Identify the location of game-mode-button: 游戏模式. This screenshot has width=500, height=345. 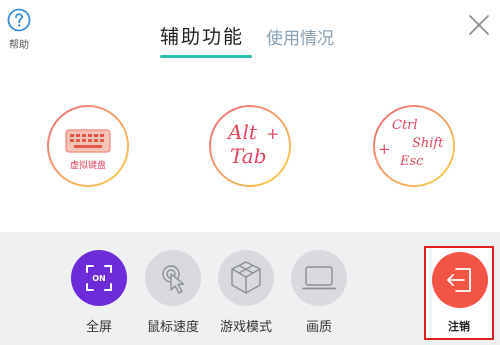
(246, 292).